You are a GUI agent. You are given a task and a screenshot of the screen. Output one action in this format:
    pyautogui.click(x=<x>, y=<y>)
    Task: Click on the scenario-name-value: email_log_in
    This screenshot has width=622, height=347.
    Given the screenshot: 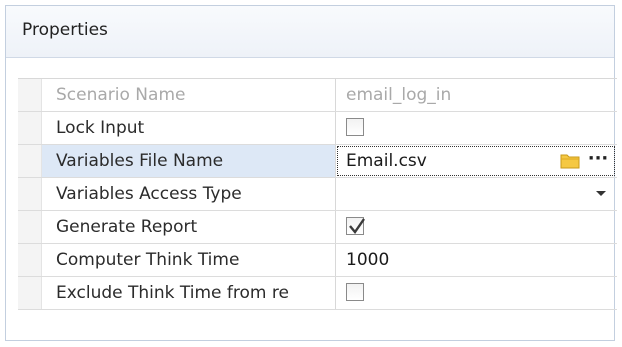 What is the action you would take?
    pyautogui.click(x=399, y=95)
    